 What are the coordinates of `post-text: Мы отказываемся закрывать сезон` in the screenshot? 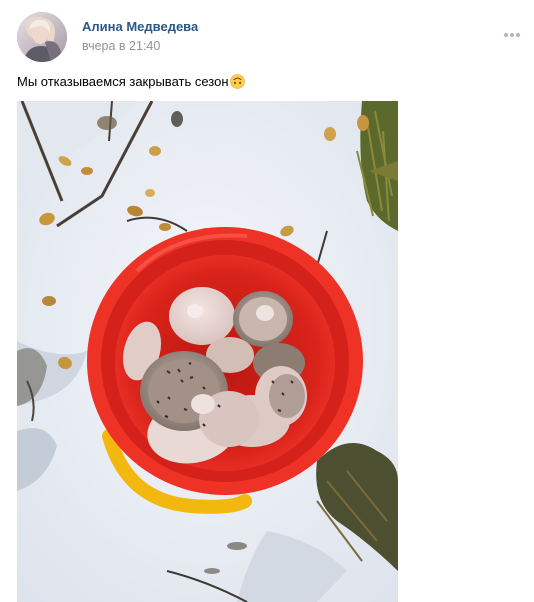 It's located at (131, 81).